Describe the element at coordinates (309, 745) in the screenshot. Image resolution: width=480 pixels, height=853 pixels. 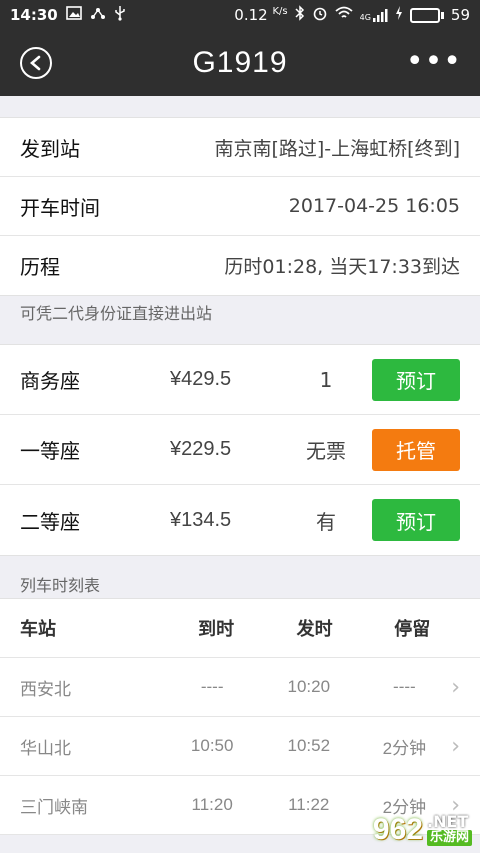
I see `depart-time: 10:52` at that location.